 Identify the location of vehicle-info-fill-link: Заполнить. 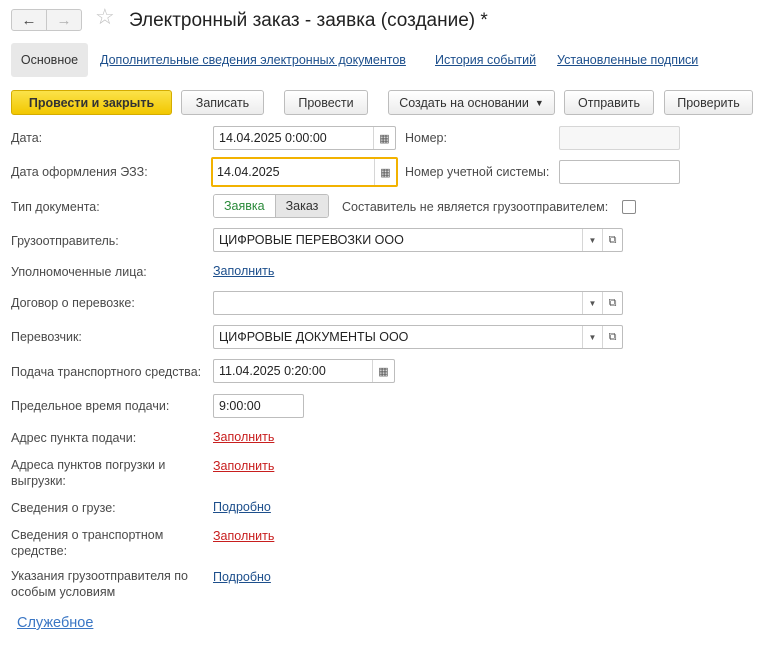
(243, 536).